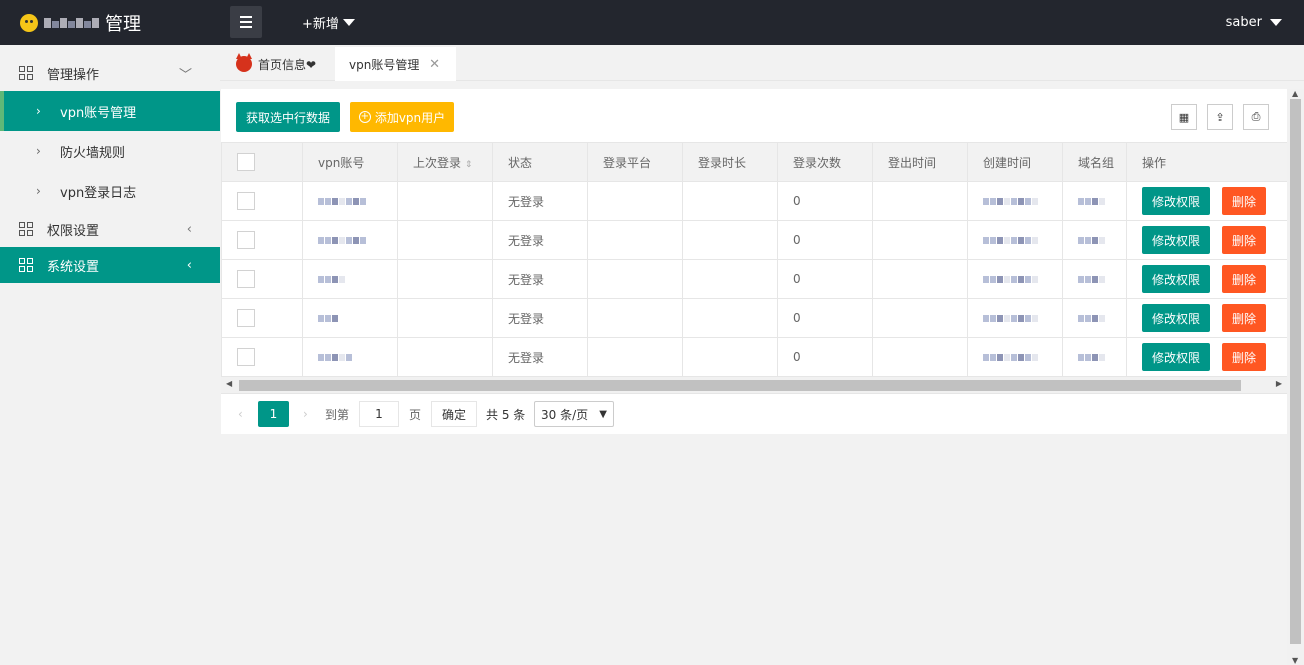  Describe the element at coordinates (110, 73) in the screenshot. I see `sidebar-group-manage: 管理操作 ﹀` at that location.